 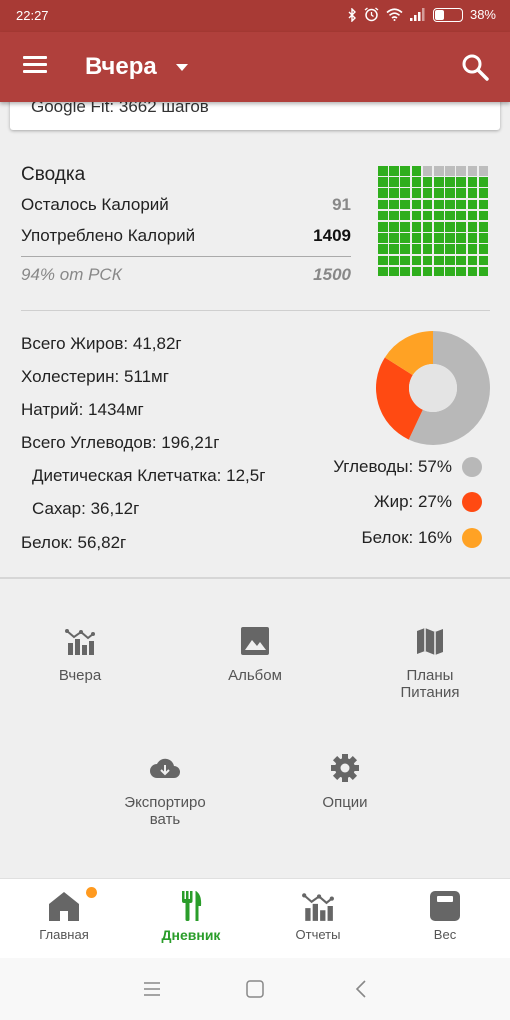 What do you see at coordinates (35, 67) in the screenshot?
I see `menu-icon` at bounding box center [35, 67].